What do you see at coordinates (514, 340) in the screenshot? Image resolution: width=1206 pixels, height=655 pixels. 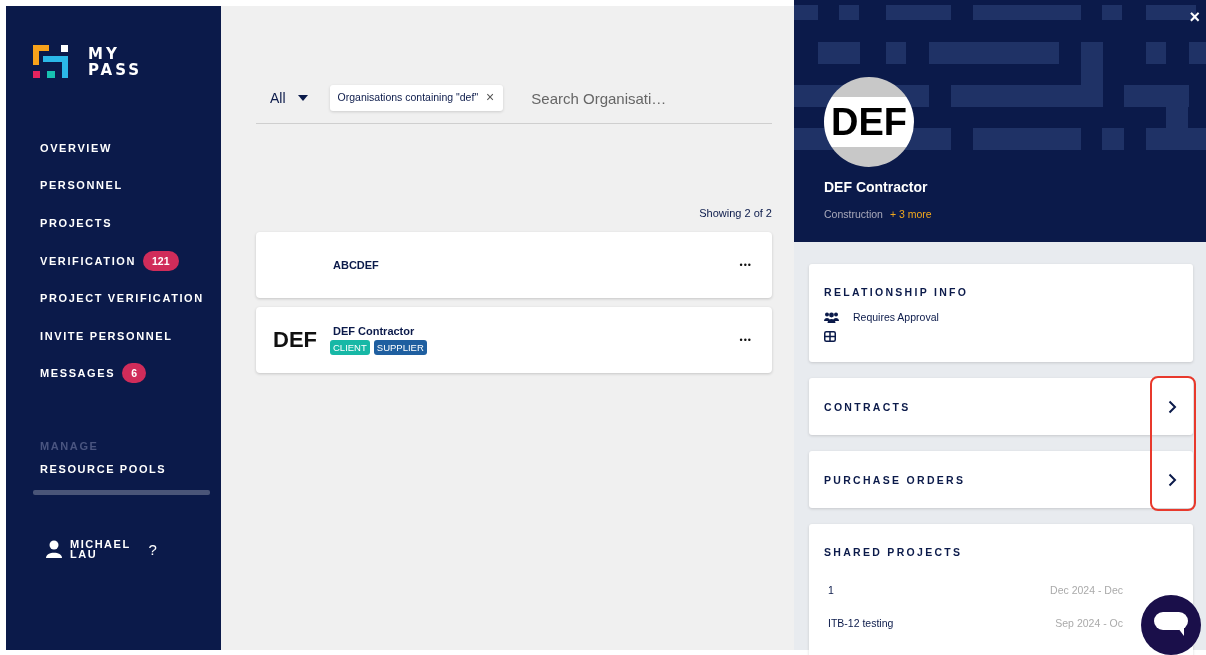 I see `organisation-card: DEF DEF Contractor CLIENT SUPPLIER •••` at bounding box center [514, 340].